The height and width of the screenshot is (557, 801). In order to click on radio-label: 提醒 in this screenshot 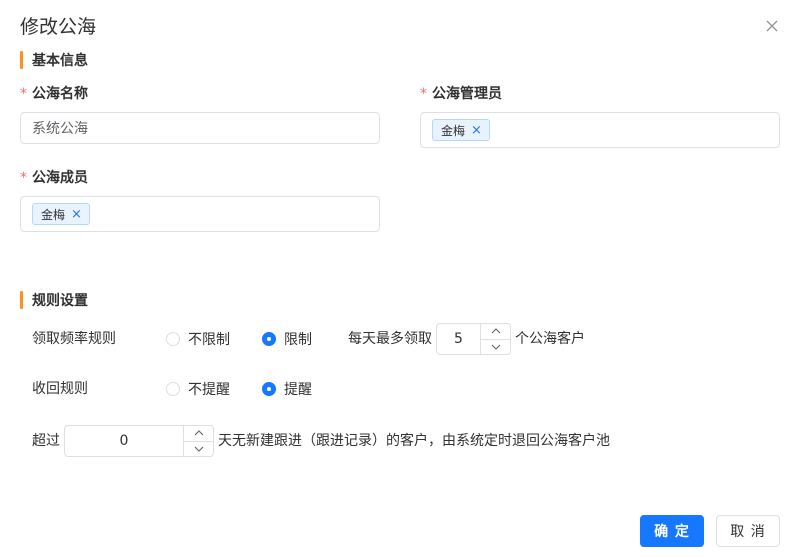, I will do `click(298, 390)`.